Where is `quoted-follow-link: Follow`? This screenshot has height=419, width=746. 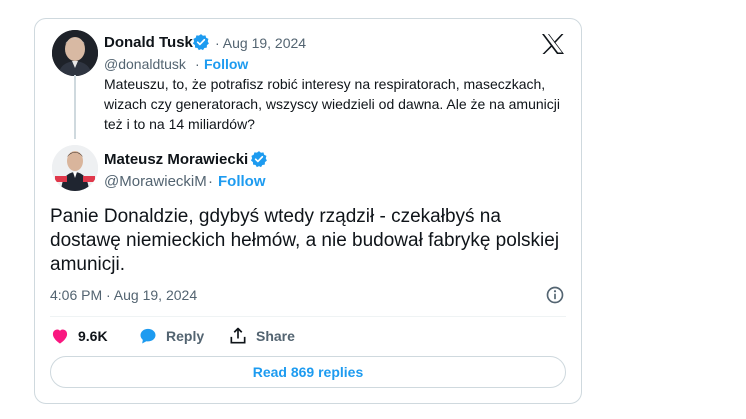 quoted-follow-link: Follow is located at coordinates (226, 64).